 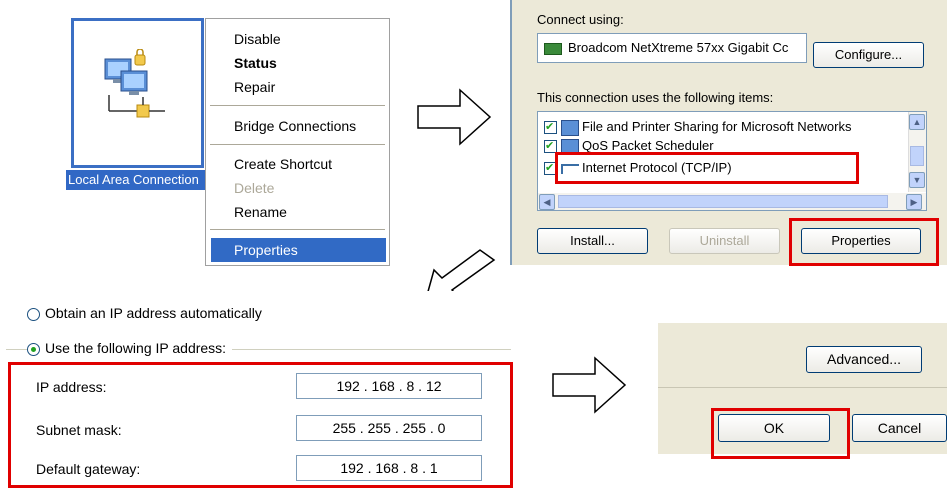 What do you see at coordinates (134, 83) in the screenshot?
I see `network-connection-icon` at bounding box center [134, 83].